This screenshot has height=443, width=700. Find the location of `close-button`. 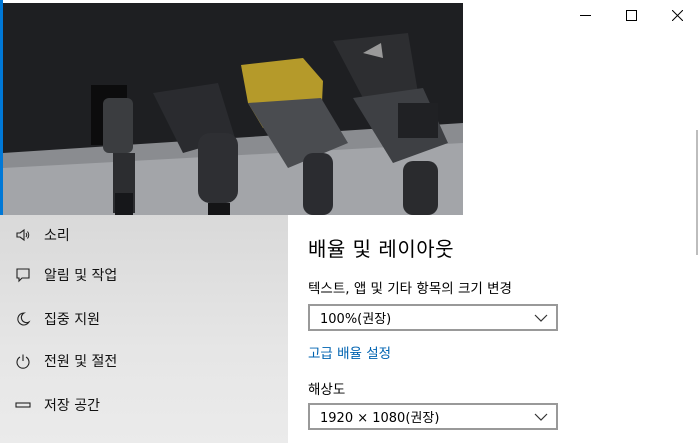

close-button is located at coordinates (677, 15).